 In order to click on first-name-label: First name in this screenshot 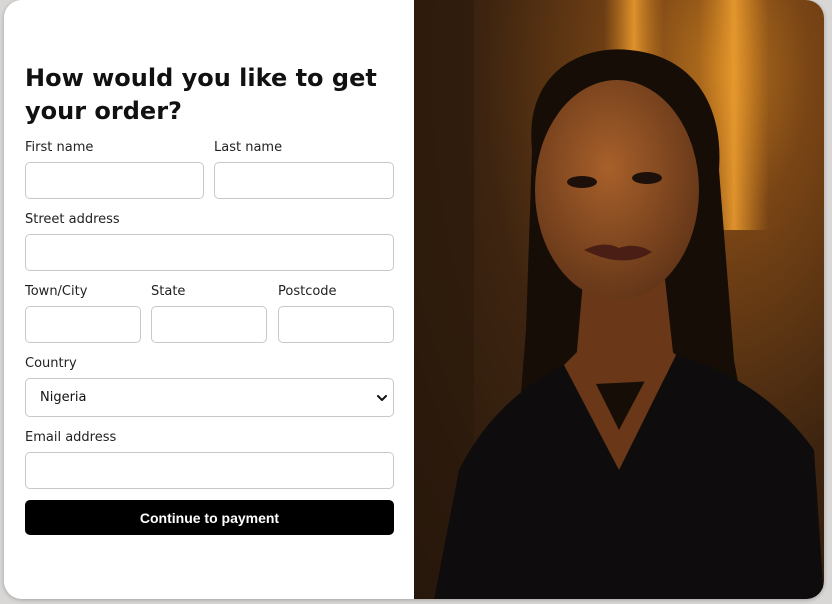, I will do `click(59, 147)`.